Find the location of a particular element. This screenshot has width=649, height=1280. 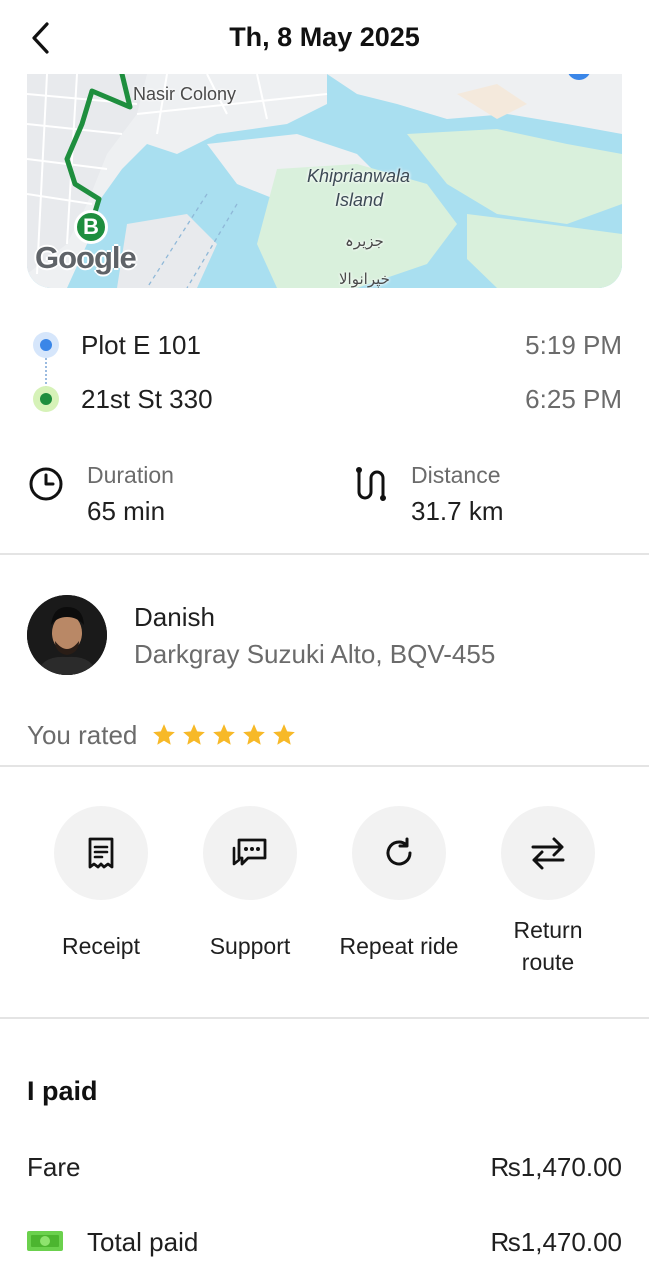

rating-row: You rated is located at coordinates (162, 735).